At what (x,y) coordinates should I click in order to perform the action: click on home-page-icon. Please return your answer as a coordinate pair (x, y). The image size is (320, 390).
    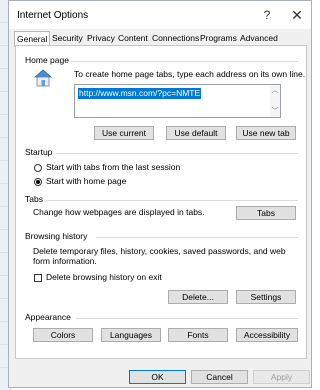
    Looking at the image, I should click on (43, 78).